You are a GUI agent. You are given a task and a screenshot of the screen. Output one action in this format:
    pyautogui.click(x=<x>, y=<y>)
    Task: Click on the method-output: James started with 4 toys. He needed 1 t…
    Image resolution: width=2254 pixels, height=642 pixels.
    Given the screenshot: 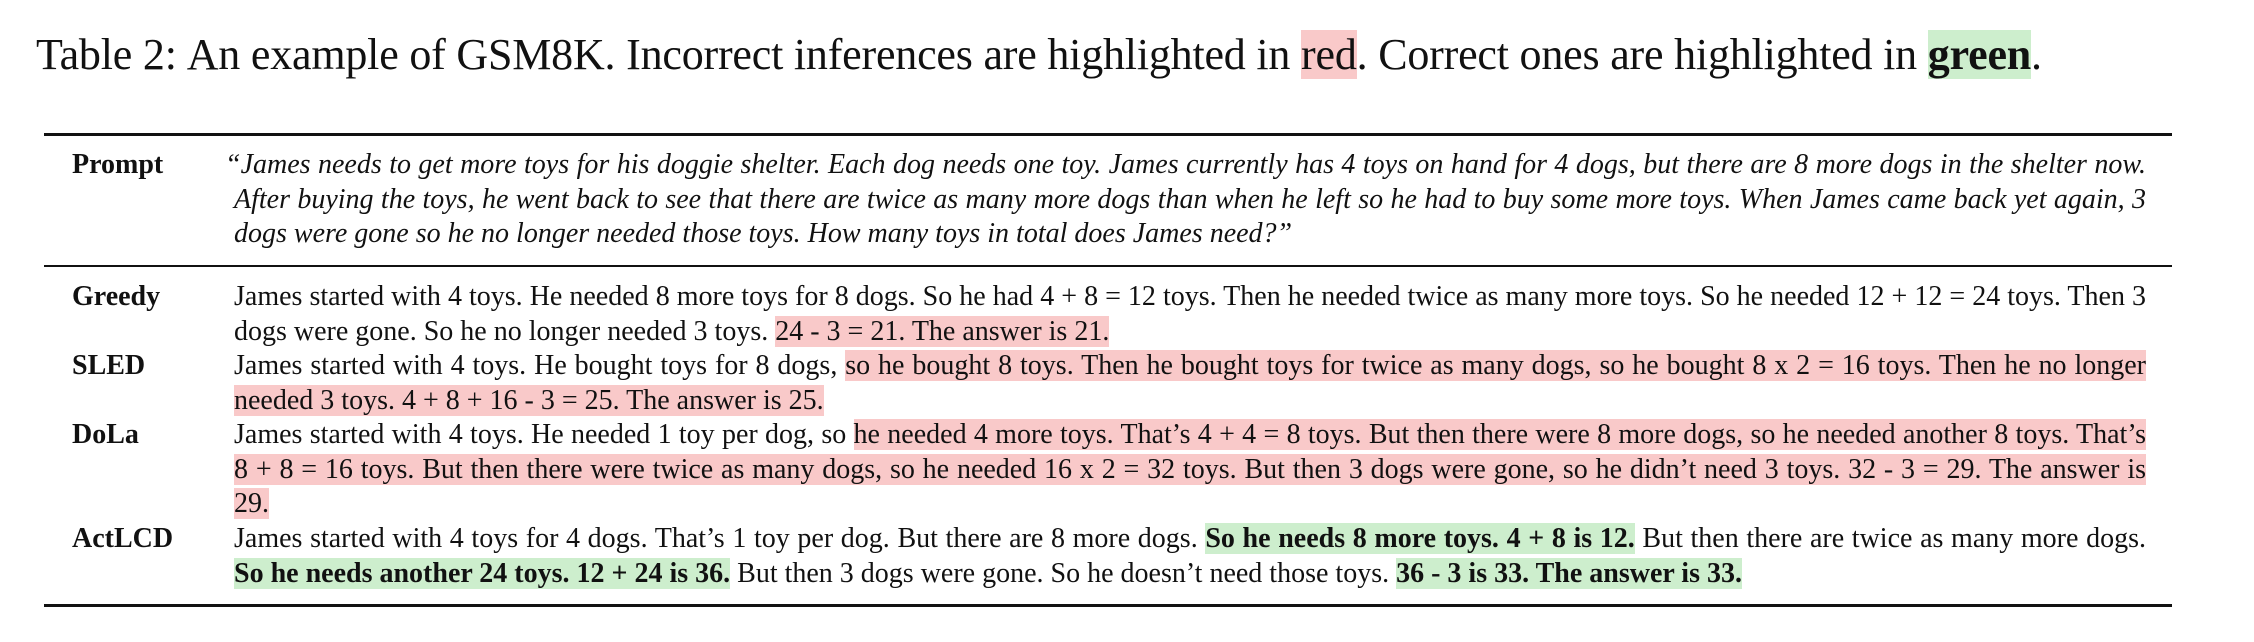 What is the action you would take?
    pyautogui.click(x=1190, y=470)
    